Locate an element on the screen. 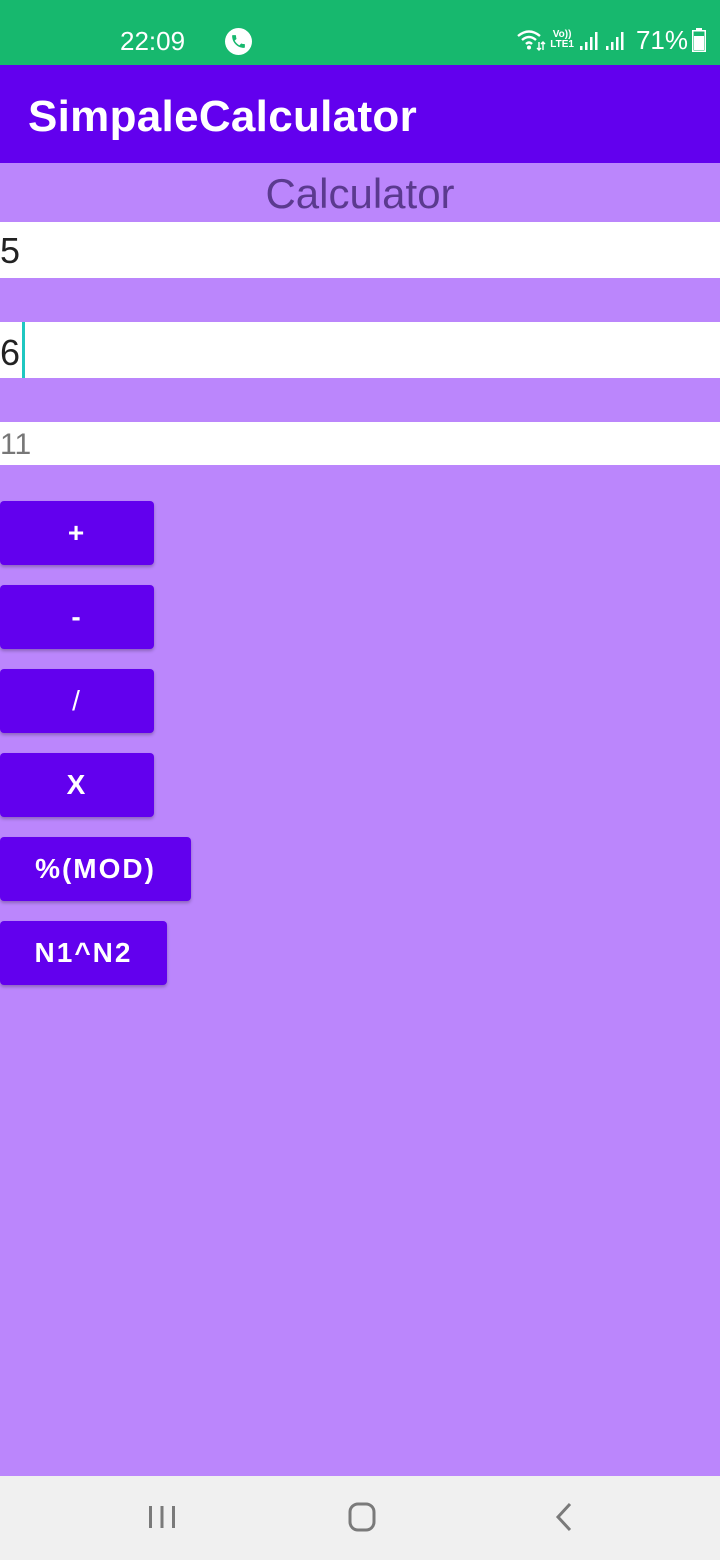  multiply-button: X is located at coordinates (77, 785).